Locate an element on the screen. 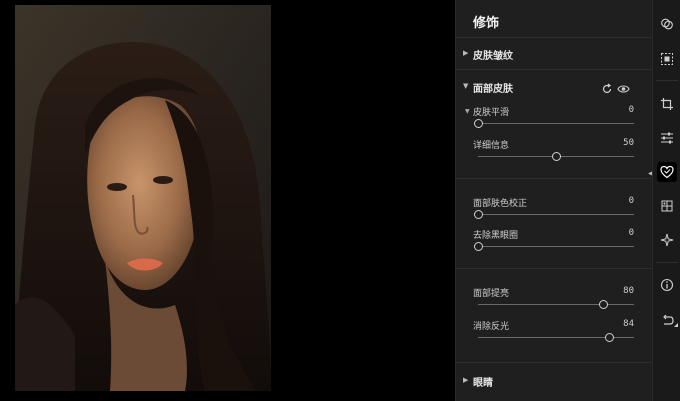 The width and height of the screenshot is (680, 401). param-remove-dark-circles: 去除黑眼圈 0 is located at coordinates (554, 243).